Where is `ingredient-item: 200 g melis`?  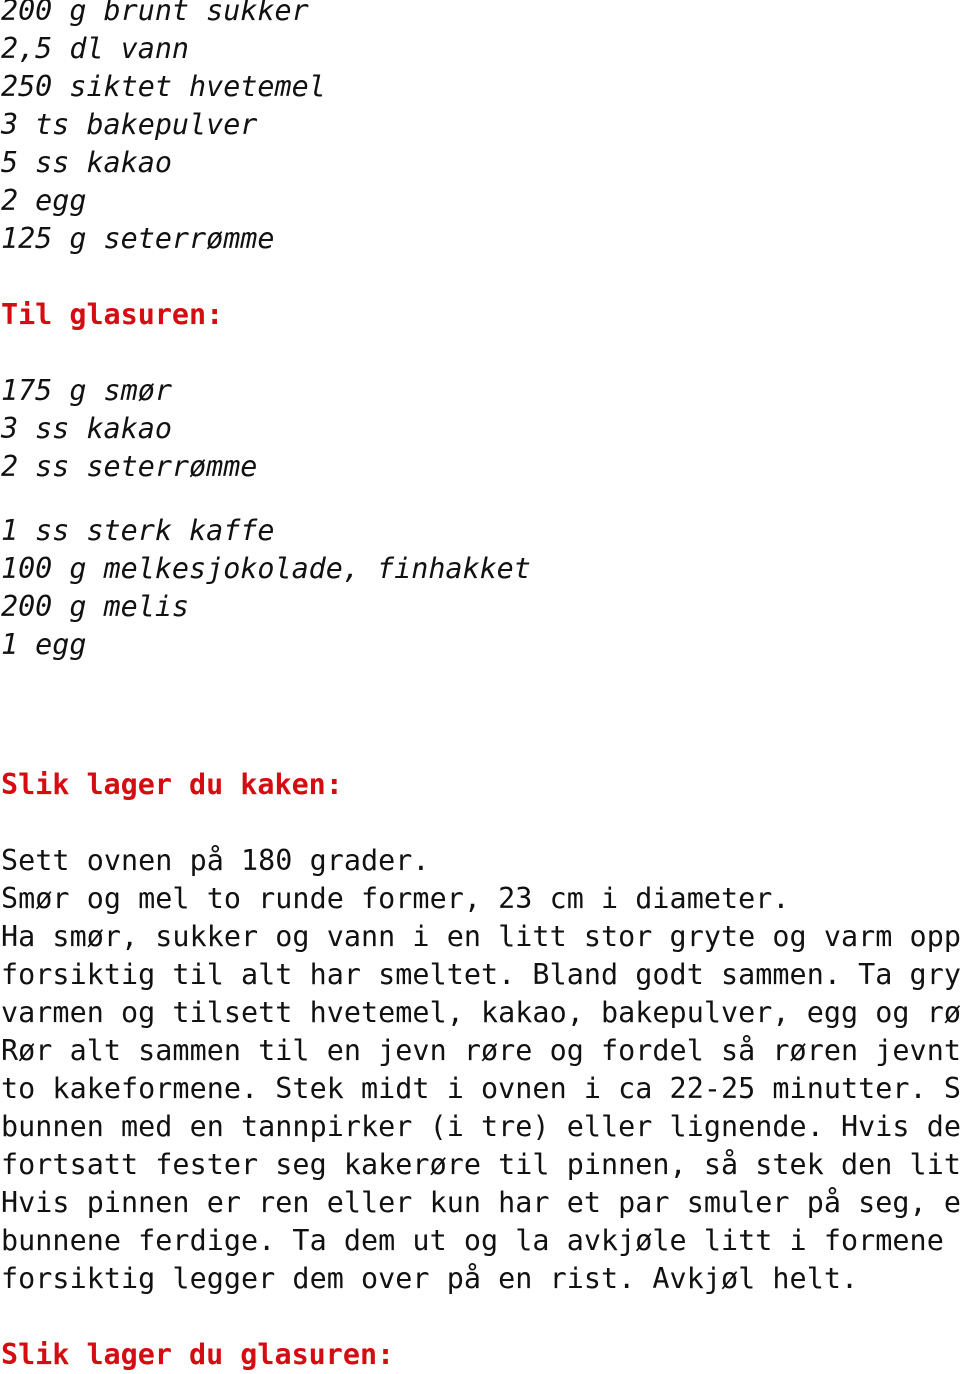
ingredient-item: 200 g melis is located at coordinates (95, 606).